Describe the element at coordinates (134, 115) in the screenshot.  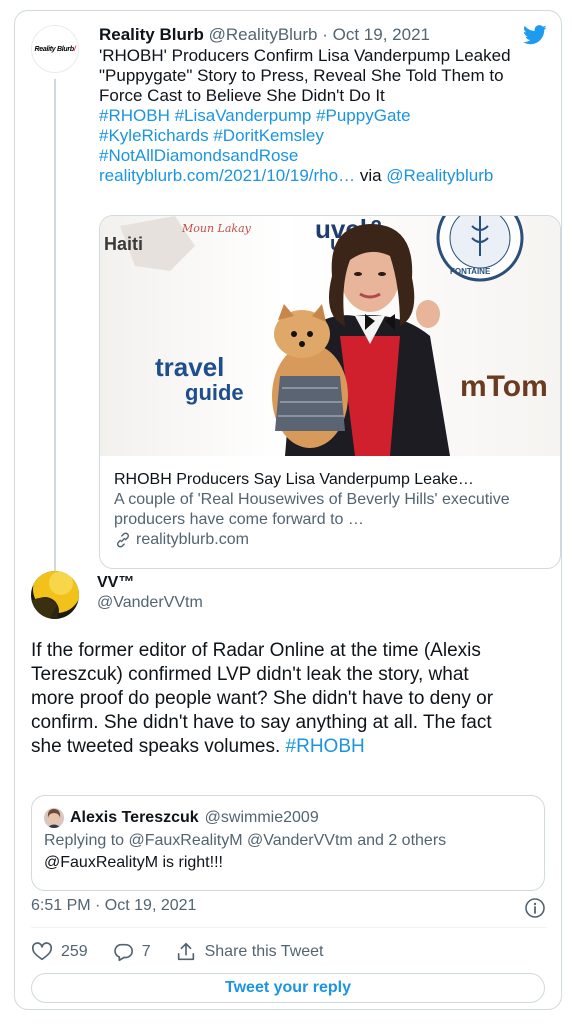
I see `hashtag-rhobh: #RHOBH` at that location.